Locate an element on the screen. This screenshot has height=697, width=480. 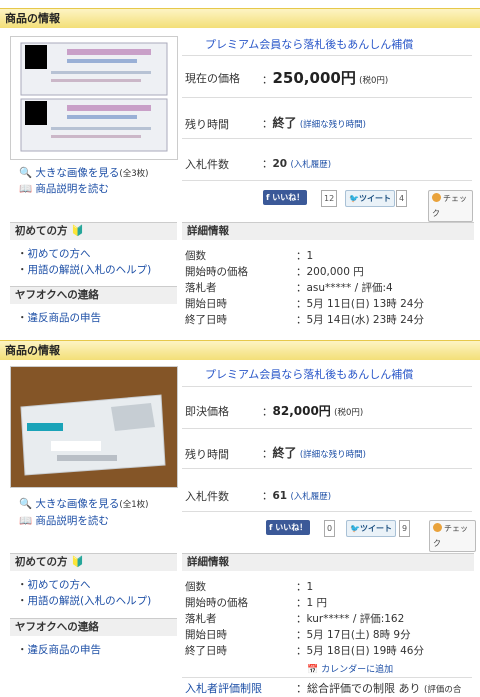
bids-value: ：61 (入札履歴) is located at coordinates (297, 496).